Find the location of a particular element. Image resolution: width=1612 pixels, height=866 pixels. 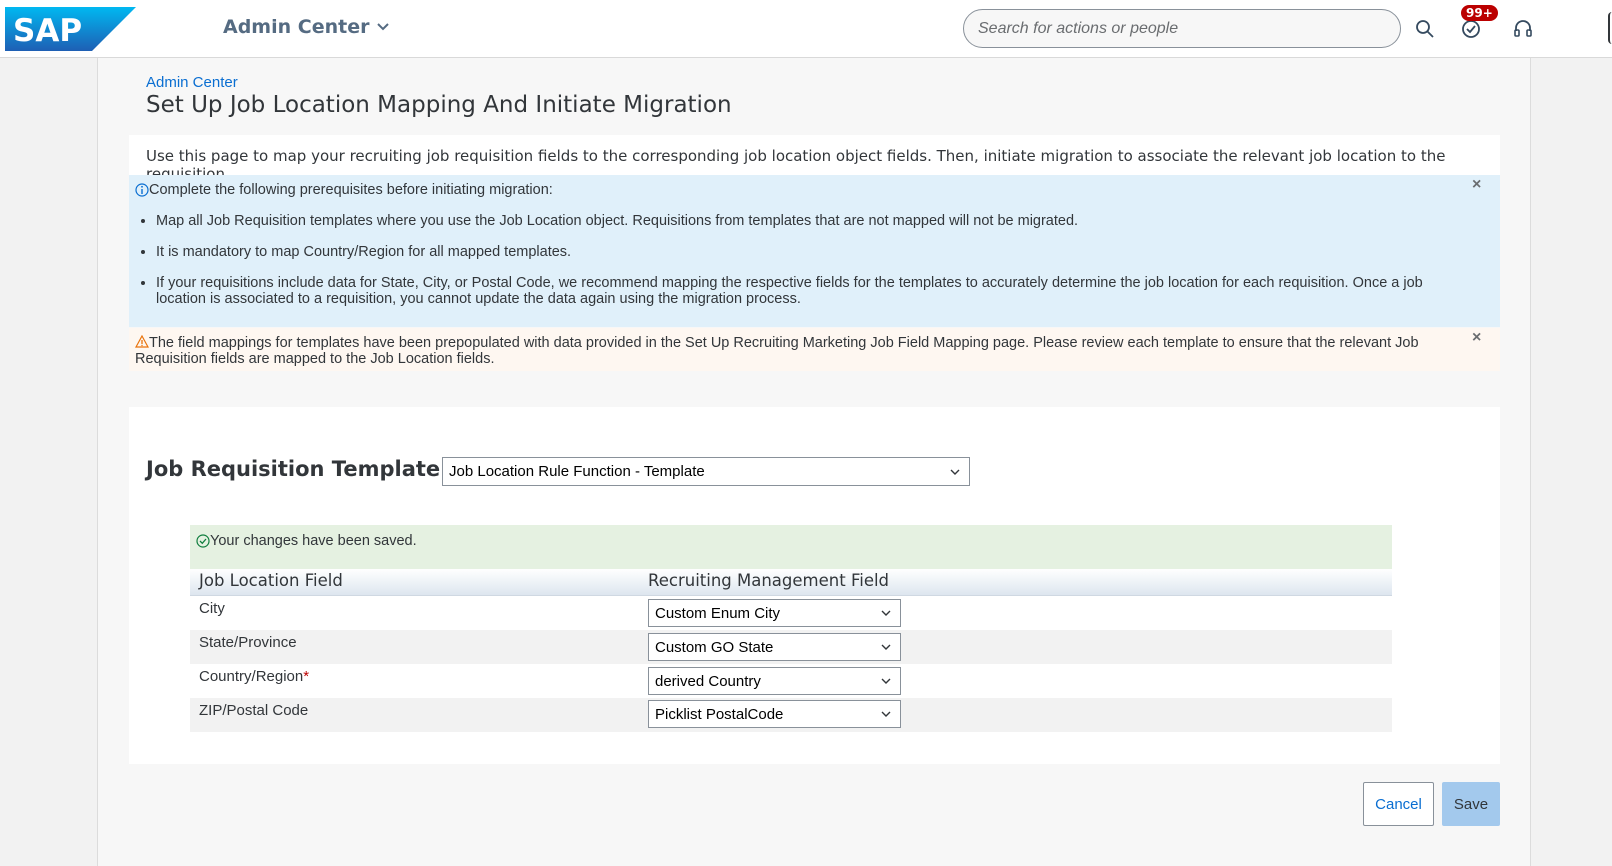

success-message-strip: Your changes have been saved. is located at coordinates (791, 547).